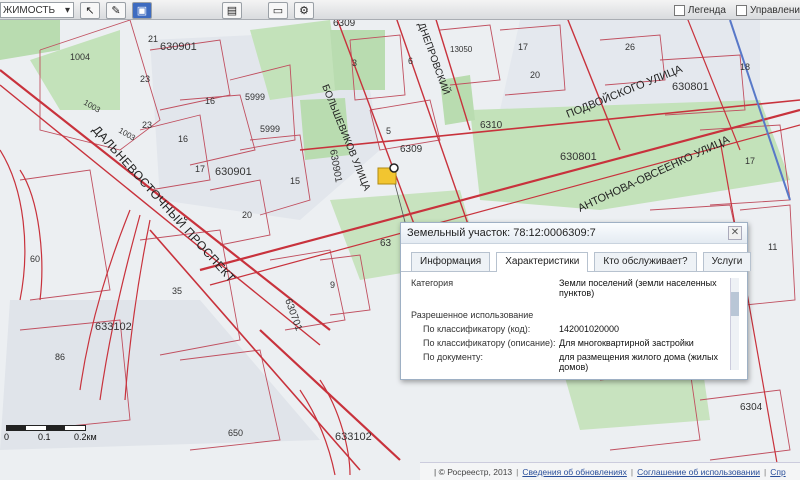 This screenshot has width=800, height=480. I want to click on by-description-label: По классификатору (описание):, so click(489, 343).